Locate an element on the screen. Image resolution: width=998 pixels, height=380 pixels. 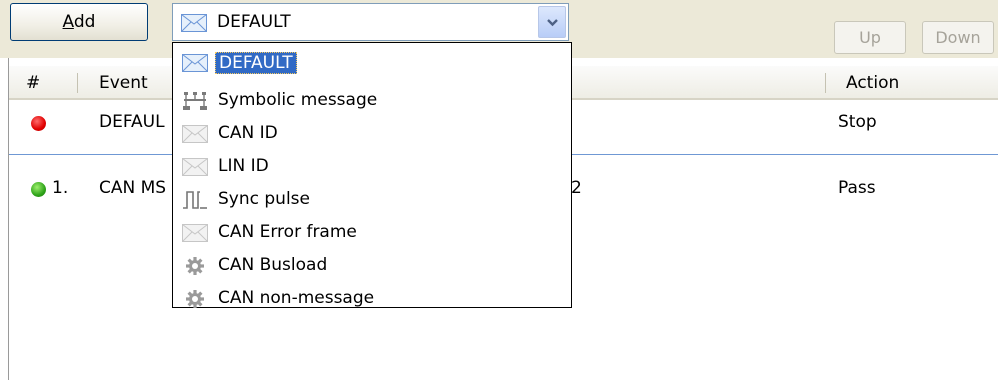
status-green-icon is located at coordinates (38, 189).